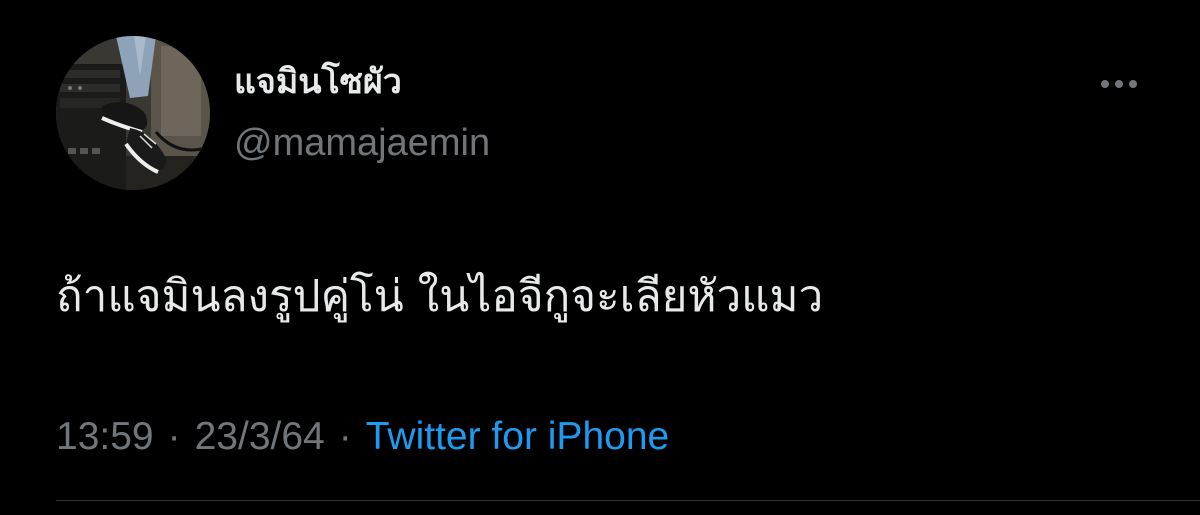 The image size is (1200, 515). I want to click on tweet-time: 13:59, so click(105, 437).